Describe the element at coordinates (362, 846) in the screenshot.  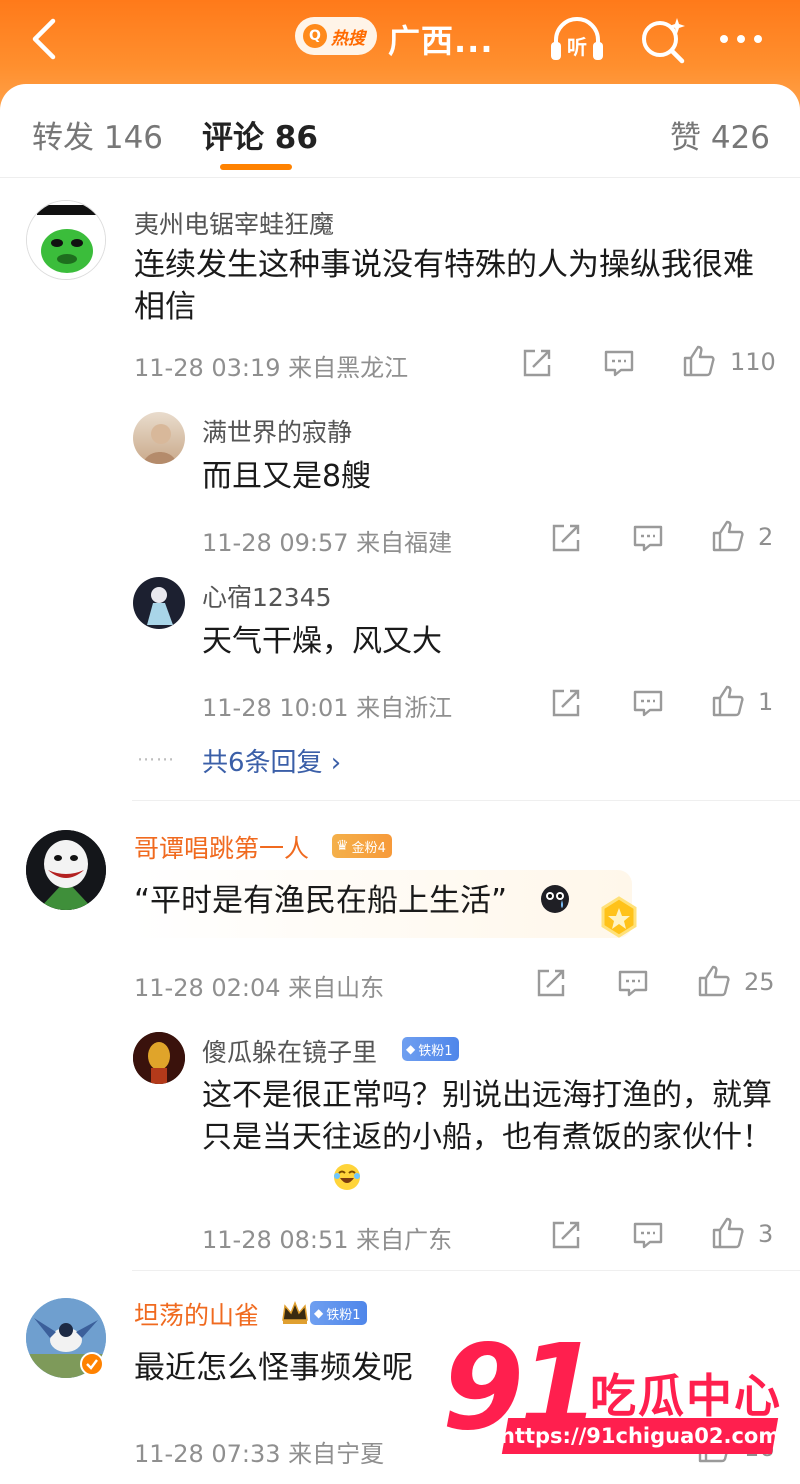
I see `fan-badge: ♛ 金粉4` at that location.